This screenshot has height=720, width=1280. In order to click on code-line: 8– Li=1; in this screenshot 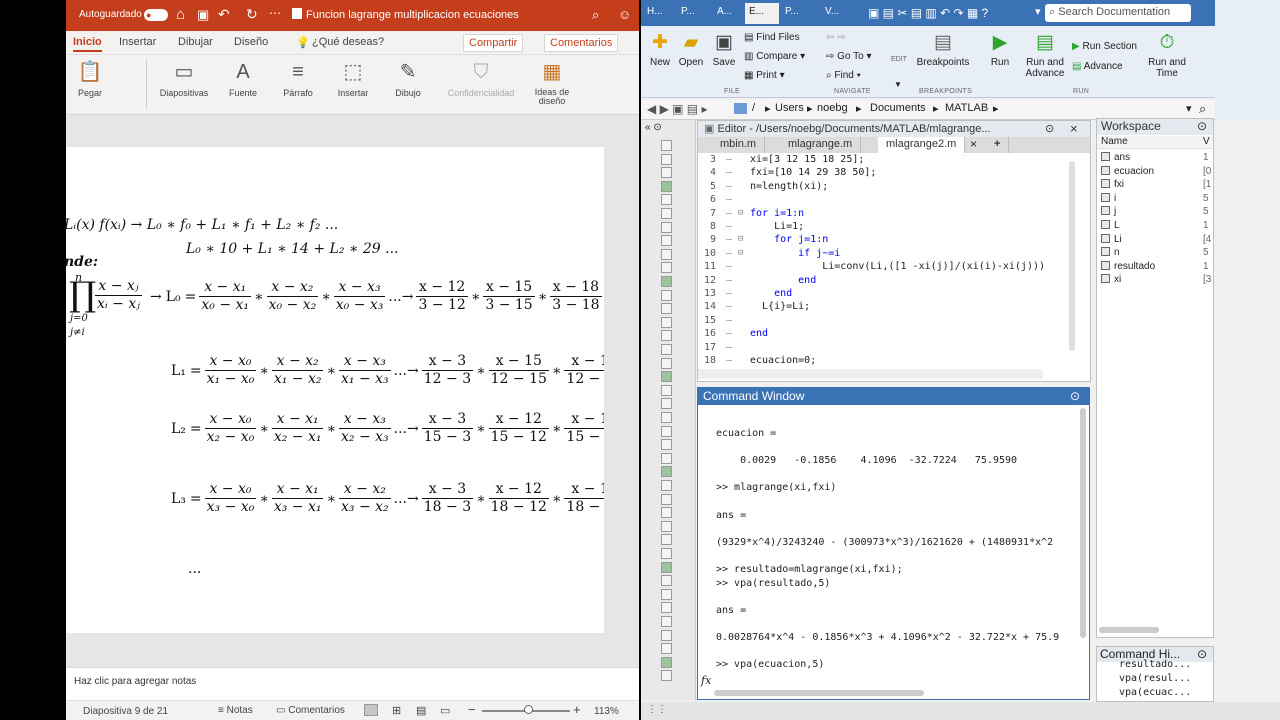, I will do `click(894, 227)`.